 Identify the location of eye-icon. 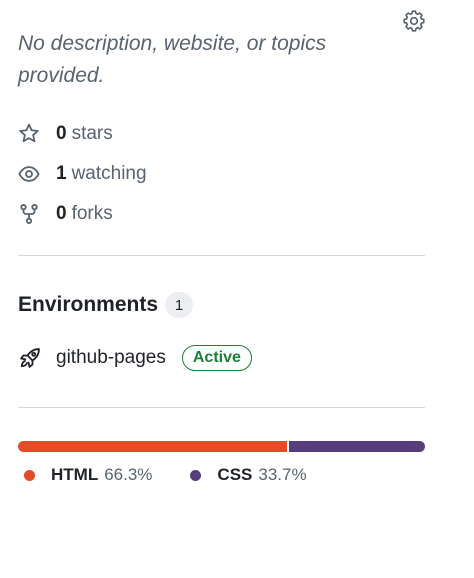
(29, 174).